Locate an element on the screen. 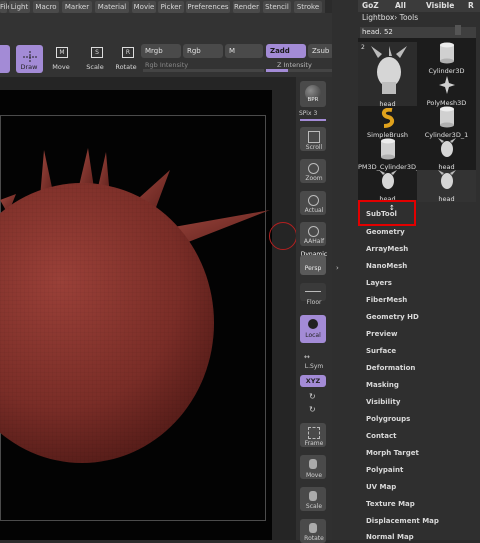 Image resolution: width=480 pixels, height=543 pixels. menu-picker: Picker is located at coordinates (171, 7).